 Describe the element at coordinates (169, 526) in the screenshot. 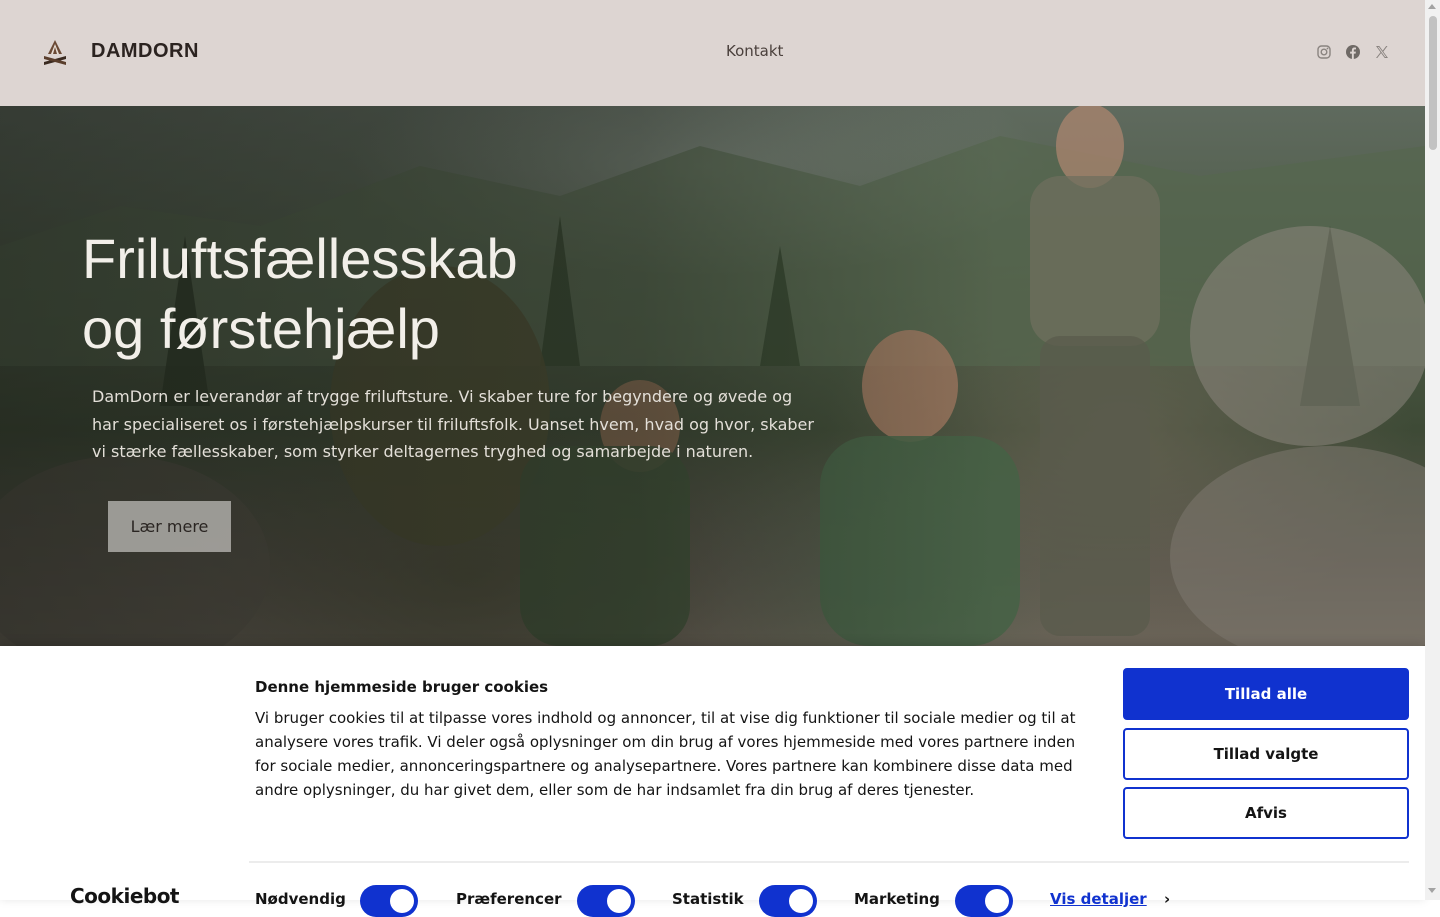

I see `learn-more-button: Lær mere` at that location.